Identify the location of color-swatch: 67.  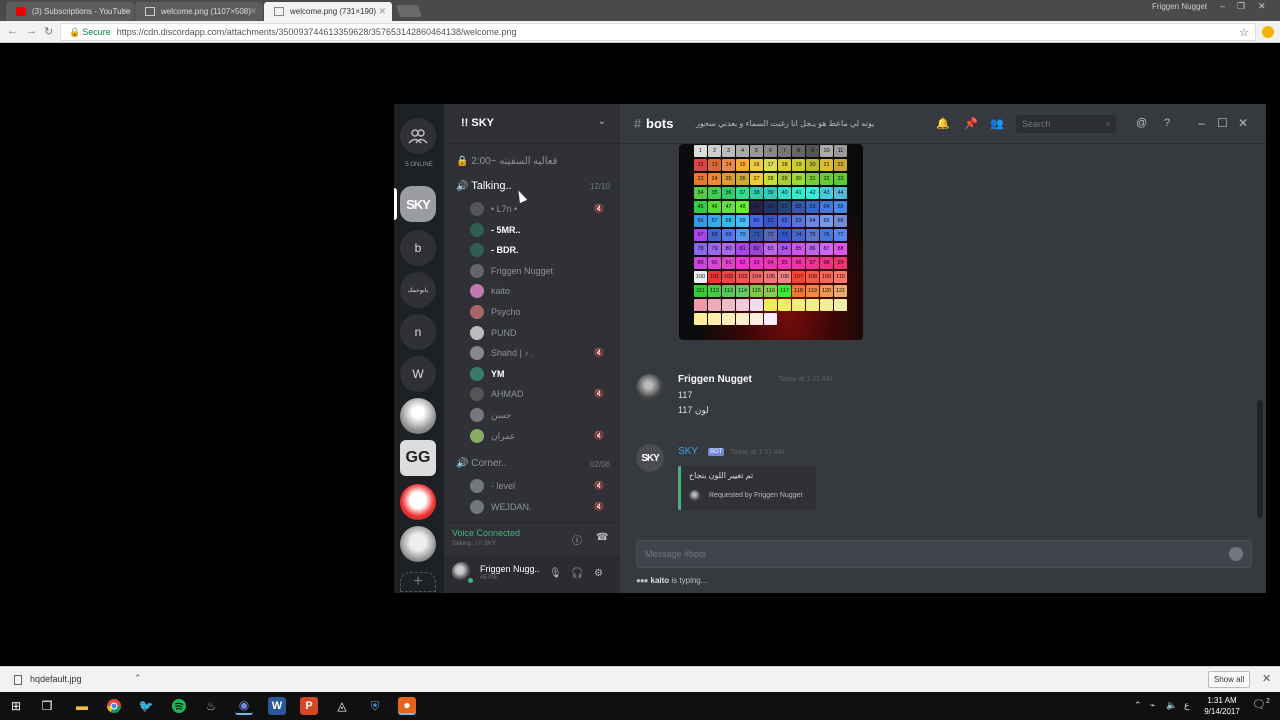
(700, 235).